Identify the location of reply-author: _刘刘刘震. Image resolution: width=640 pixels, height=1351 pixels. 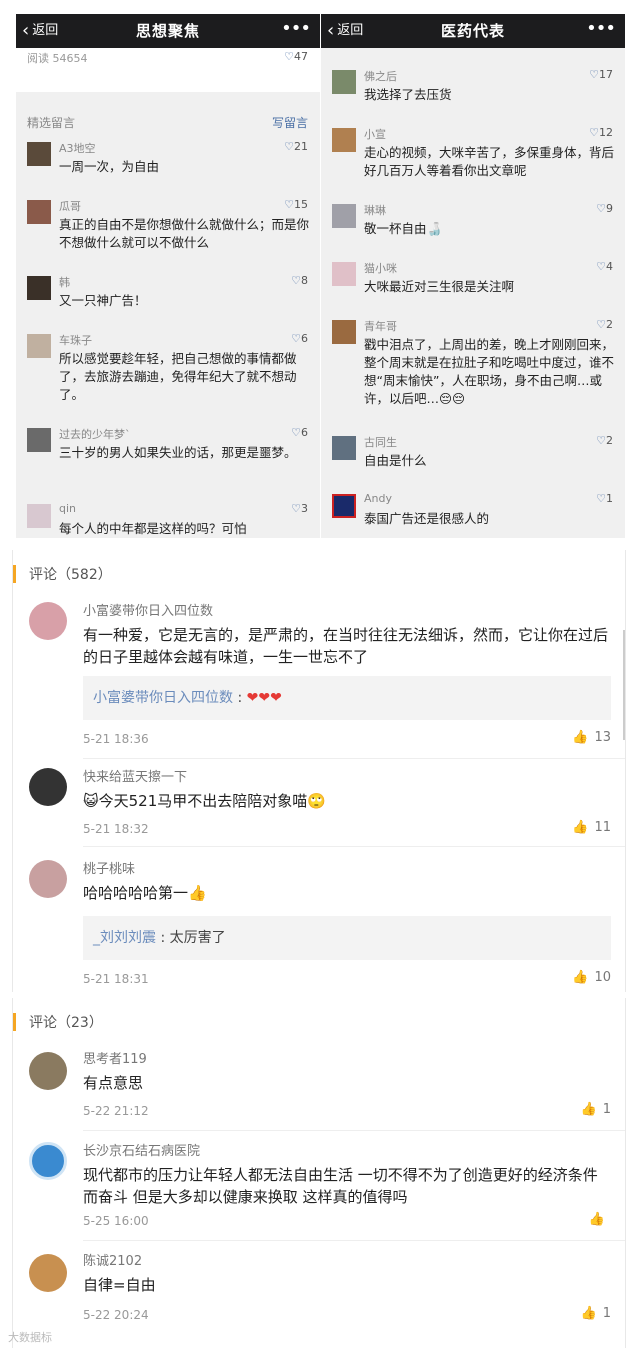
(124, 938).